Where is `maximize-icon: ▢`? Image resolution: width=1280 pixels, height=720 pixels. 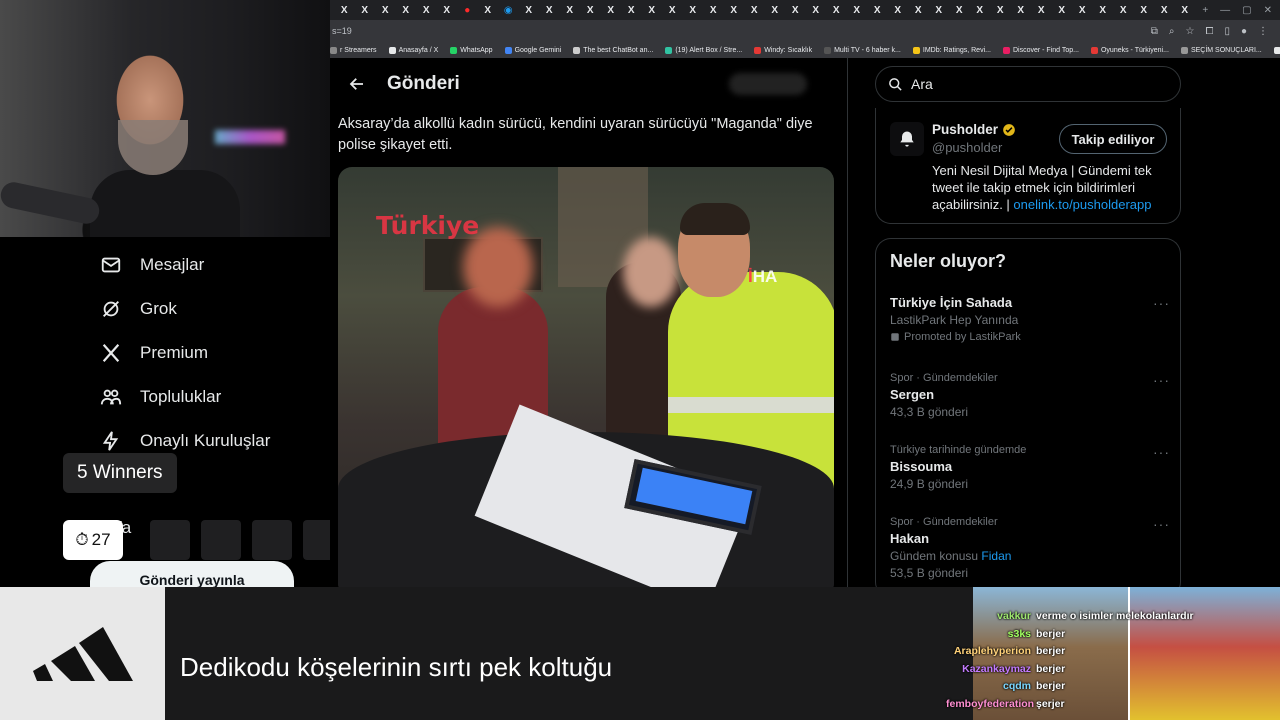
maximize-icon: ▢ is located at coordinates (1246, 10).